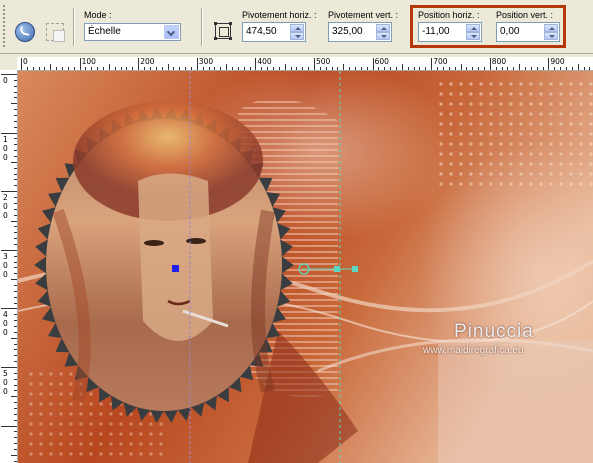 Image resolution: width=593 pixels, height=463 pixels. What do you see at coordinates (25, 32) in the screenshot?
I see `apply-button` at bounding box center [25, 32].